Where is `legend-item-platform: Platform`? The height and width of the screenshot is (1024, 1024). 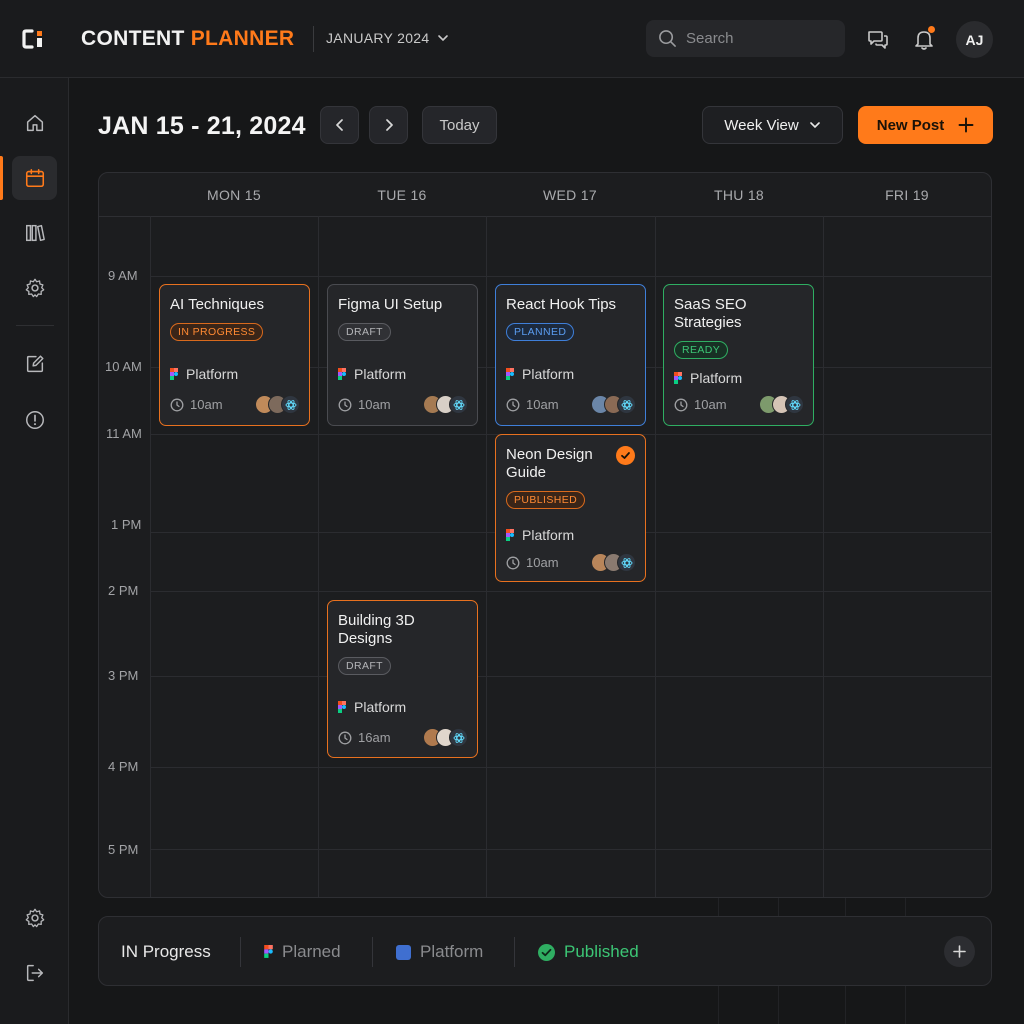 legend-item-platform: Platform is located at coordinates (439, 952).